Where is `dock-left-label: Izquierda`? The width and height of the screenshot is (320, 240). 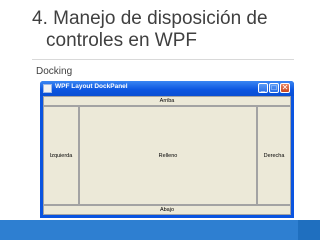
dock-left-label: Izquierda is located at coordinates (61, 155).